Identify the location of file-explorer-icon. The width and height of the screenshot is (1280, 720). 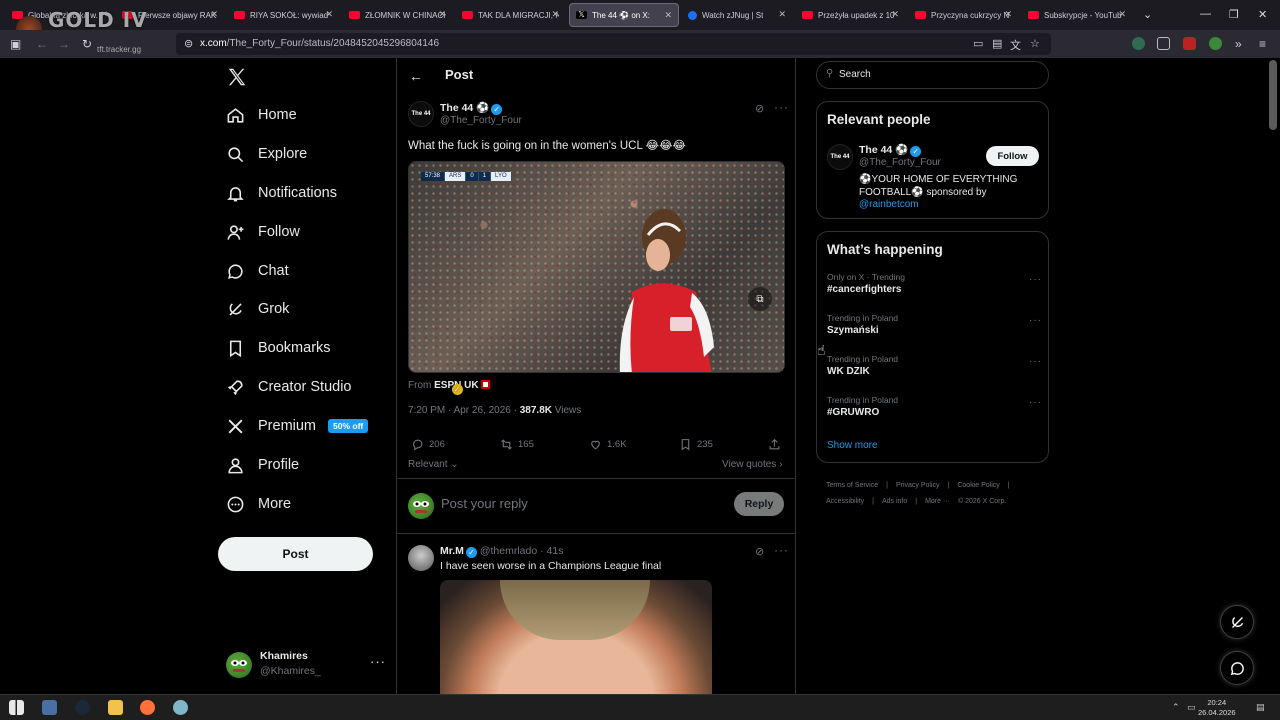
(115, 707).